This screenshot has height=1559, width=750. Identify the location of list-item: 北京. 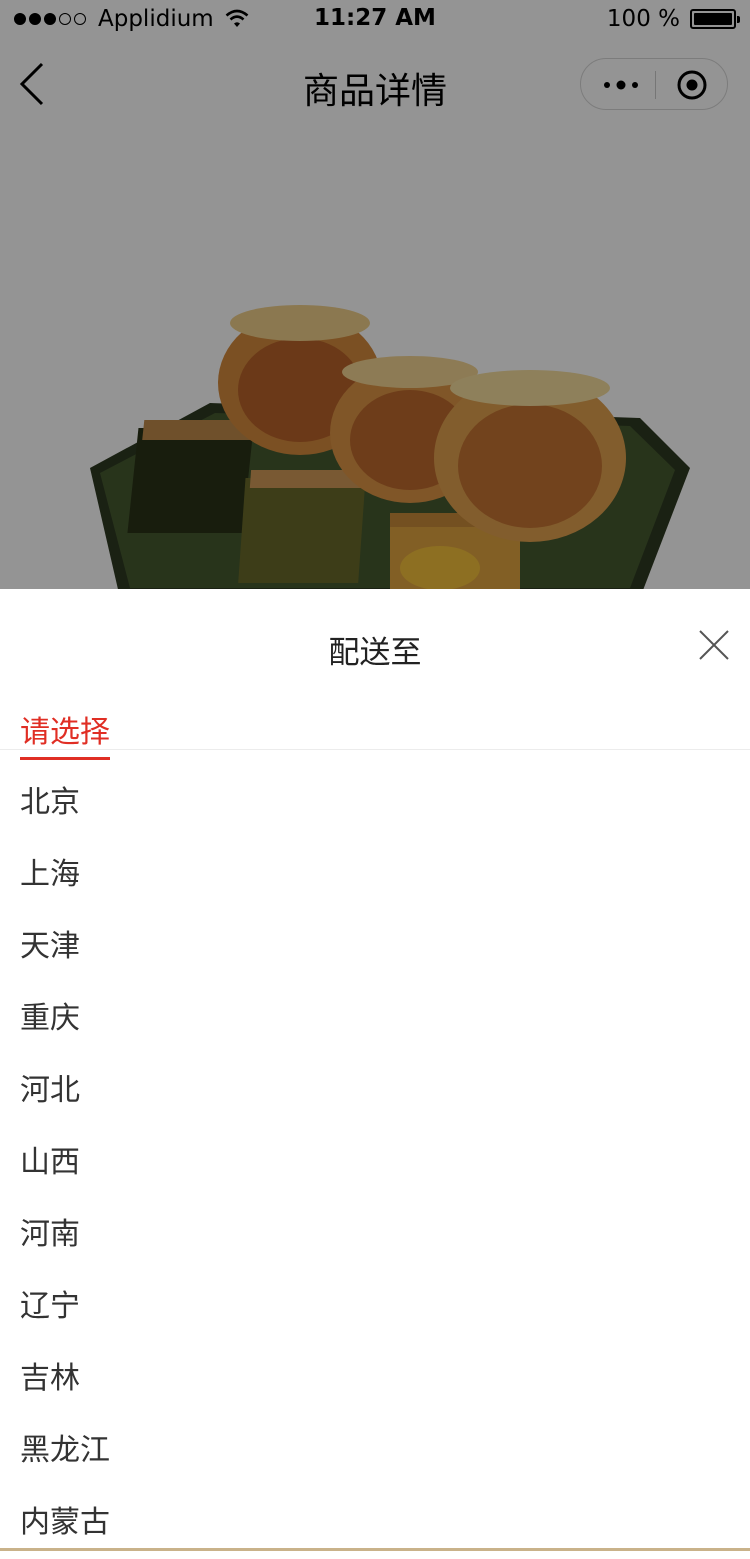
(375, 803).